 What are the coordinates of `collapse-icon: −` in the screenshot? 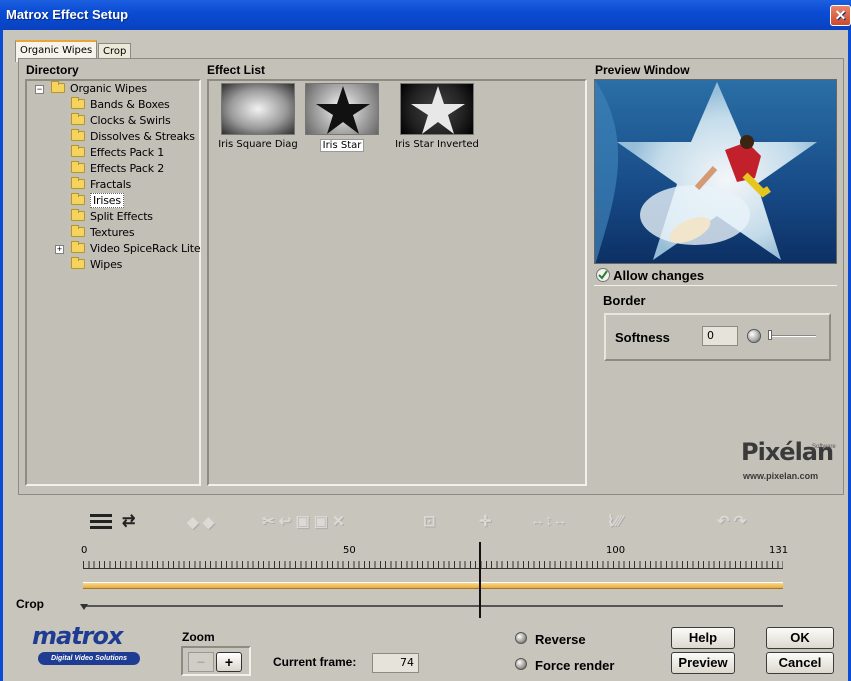 It's located at (39, 89).